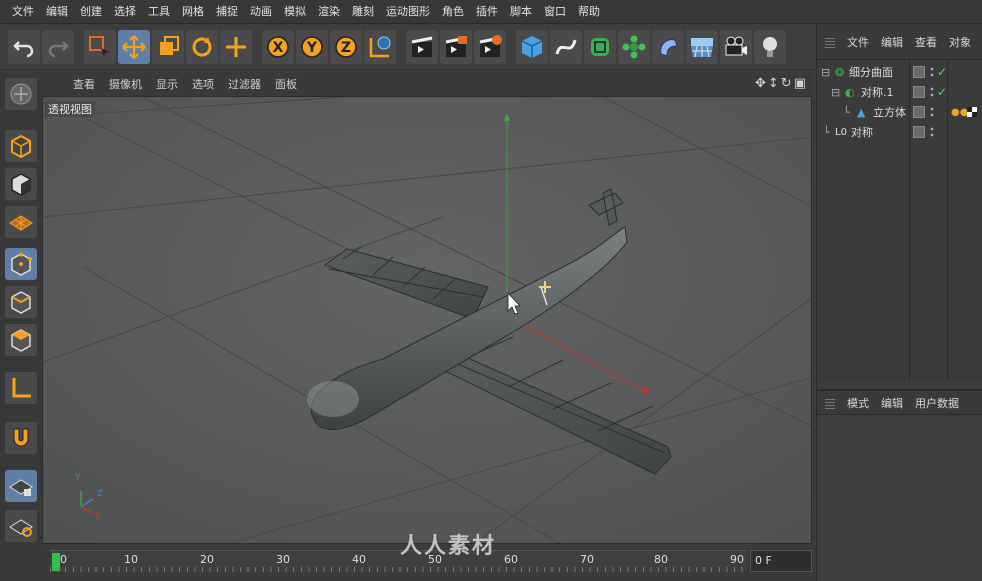 The height and width of the screenshot is (581, 982). What do you see at coordinates (236, 46) in the screenshot?
I see `last-tool-button` at bounding box center [236, 46].